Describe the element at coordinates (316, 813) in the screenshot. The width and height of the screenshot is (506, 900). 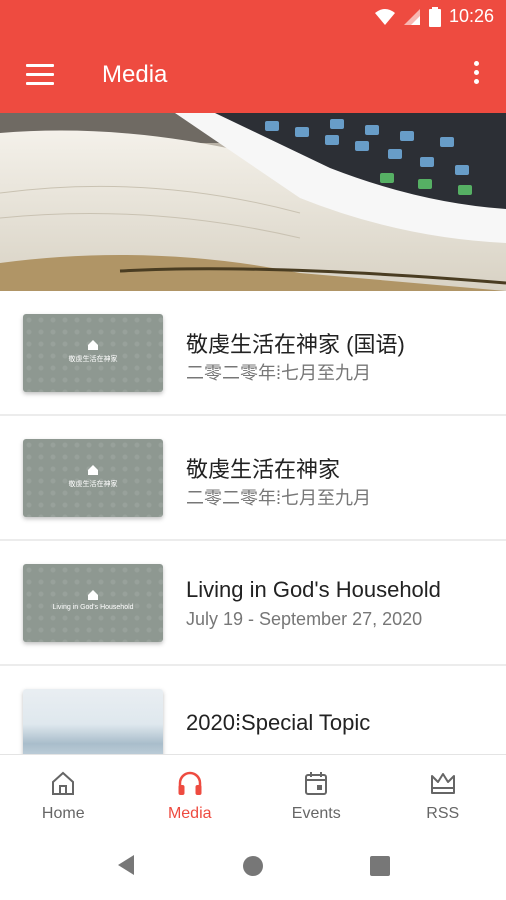
I see `nav-label: Events` at that location.